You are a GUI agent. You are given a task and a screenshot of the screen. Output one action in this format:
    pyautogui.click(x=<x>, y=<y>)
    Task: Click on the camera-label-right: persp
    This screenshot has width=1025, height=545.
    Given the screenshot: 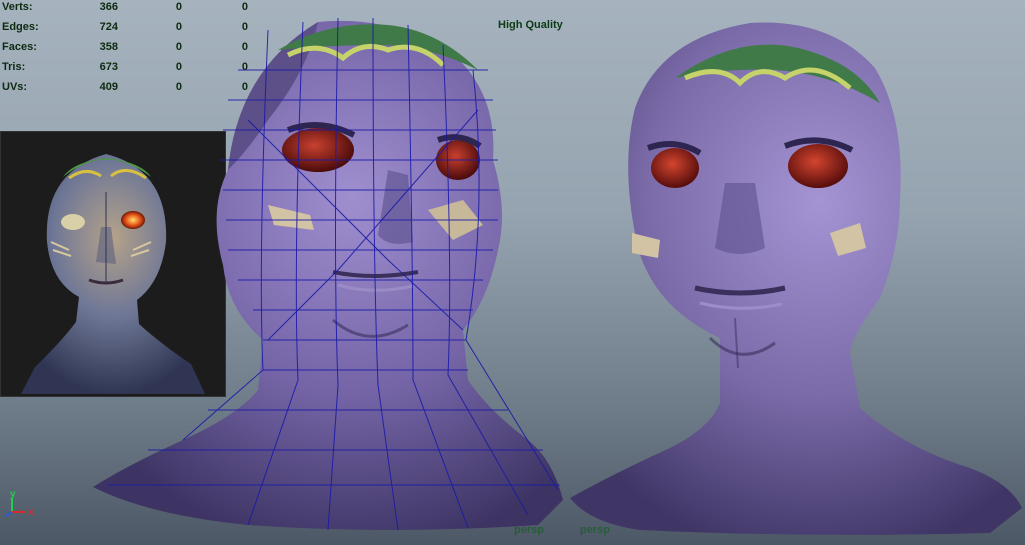 What is the action you would take?
    pyautogui.click(x=595, y=530)
    